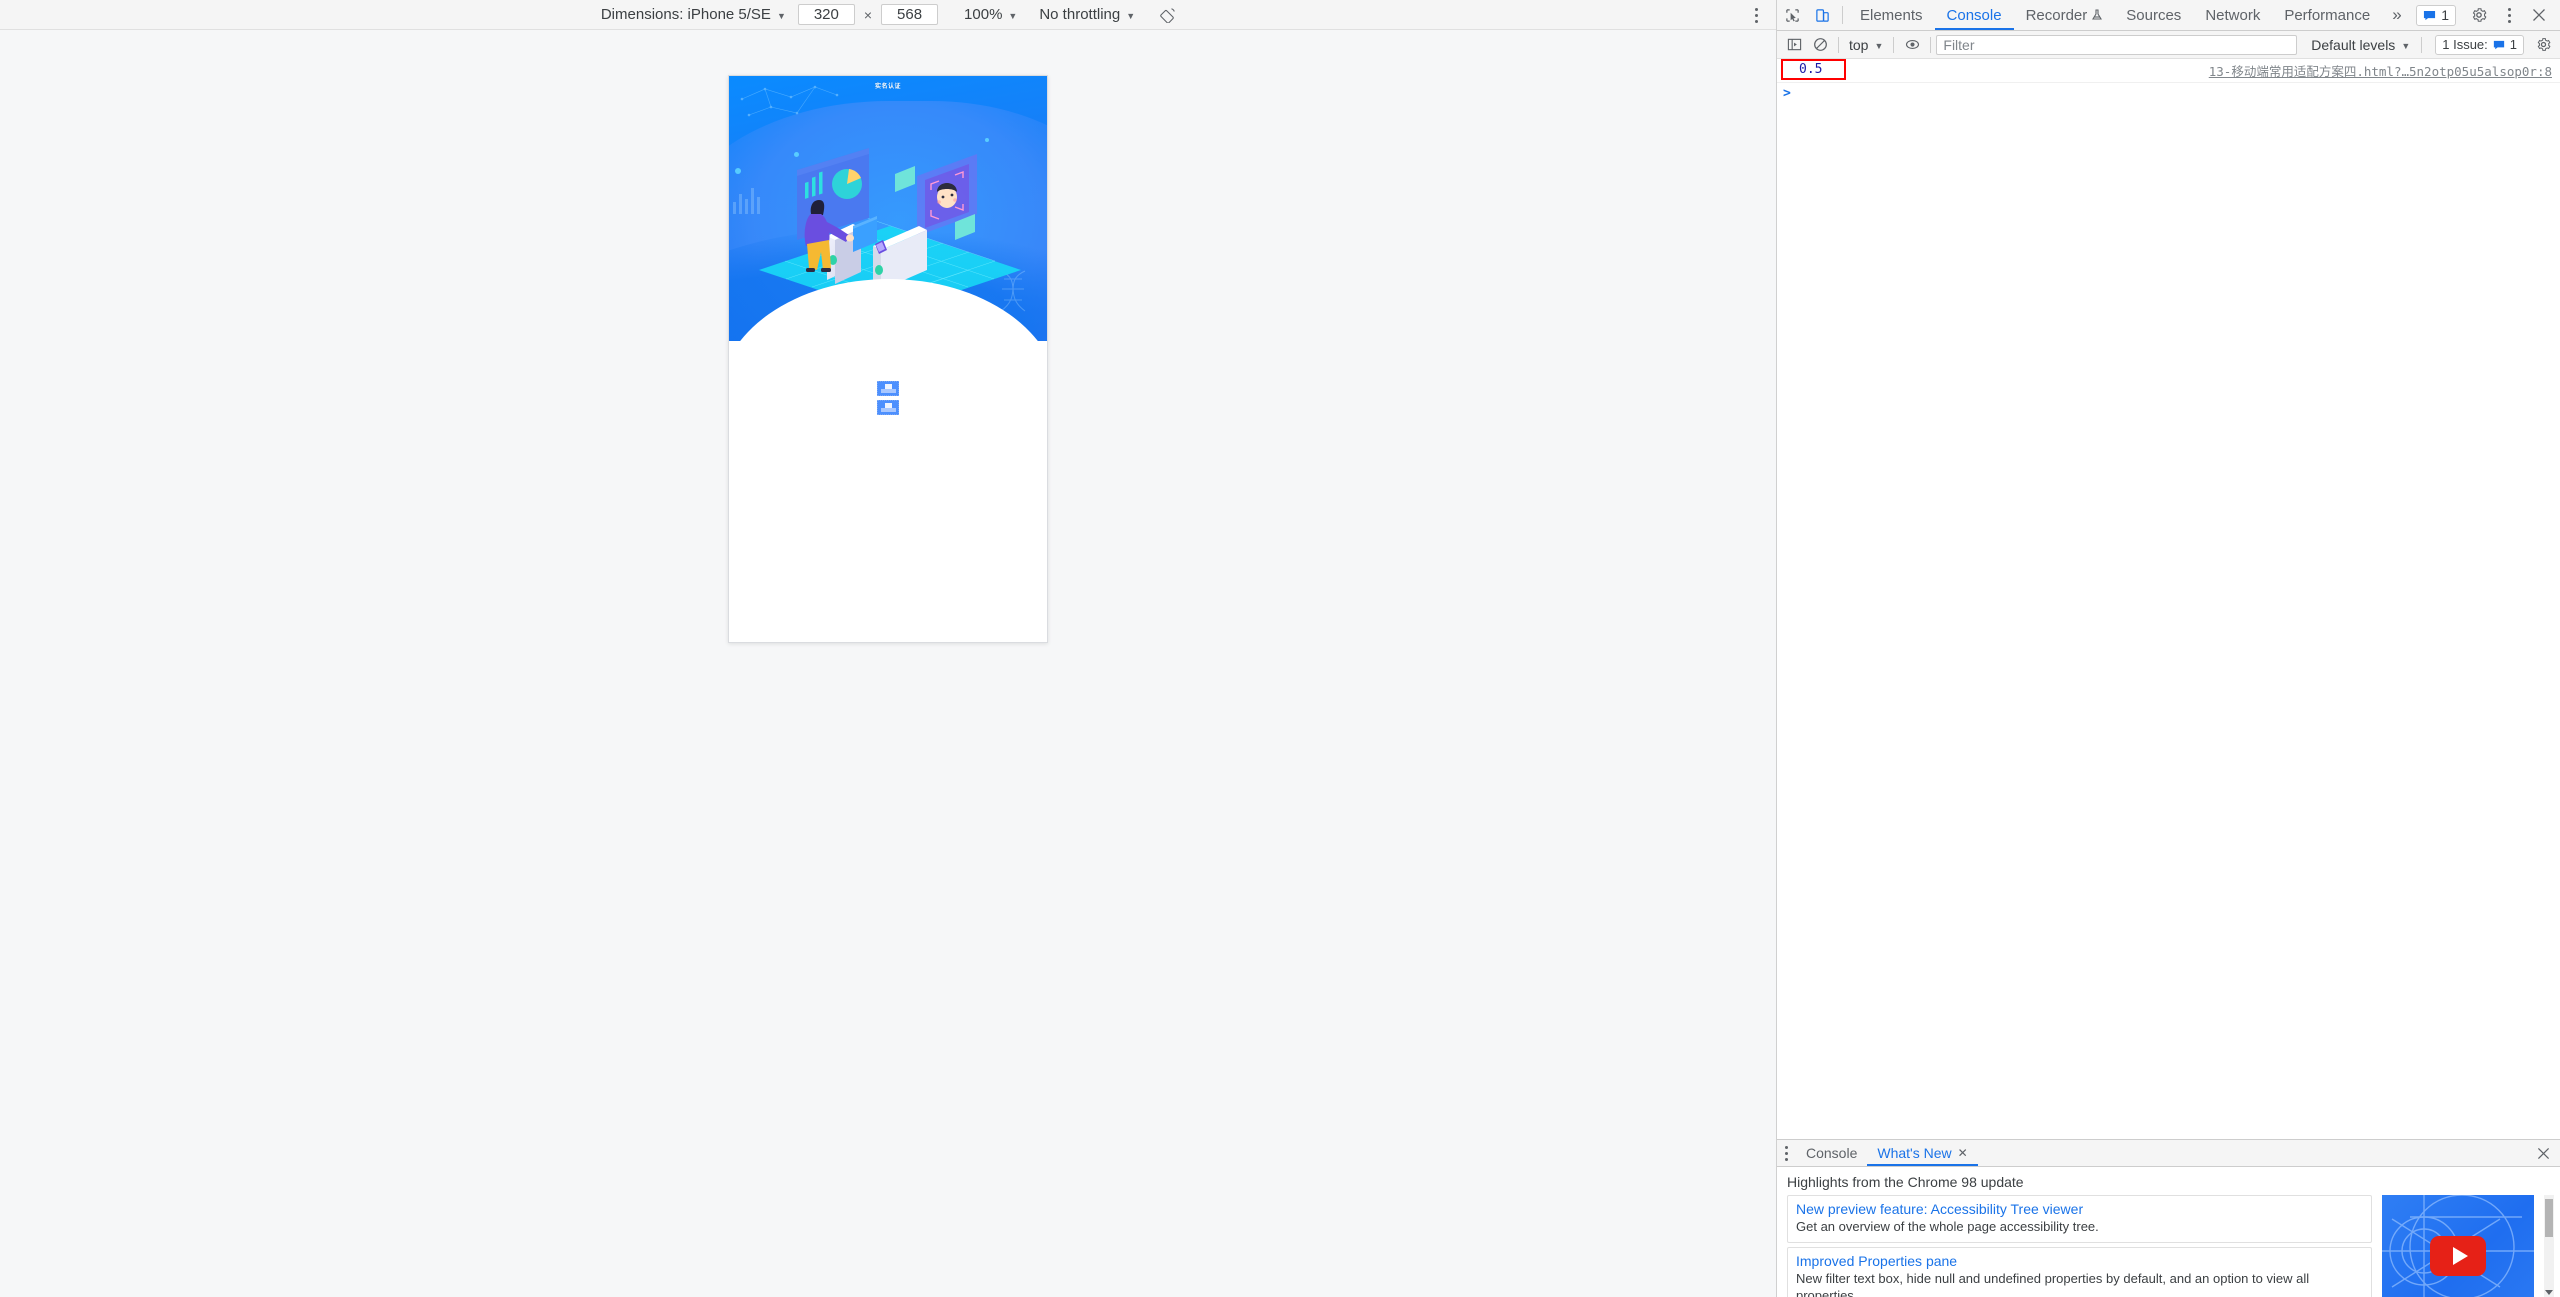 The height and width of the screenshot is (1297, 2560). What do you see at coordinates (1859, 44) in the screenshot?
I see `context-label: top` at bounding box center [1859, 44].